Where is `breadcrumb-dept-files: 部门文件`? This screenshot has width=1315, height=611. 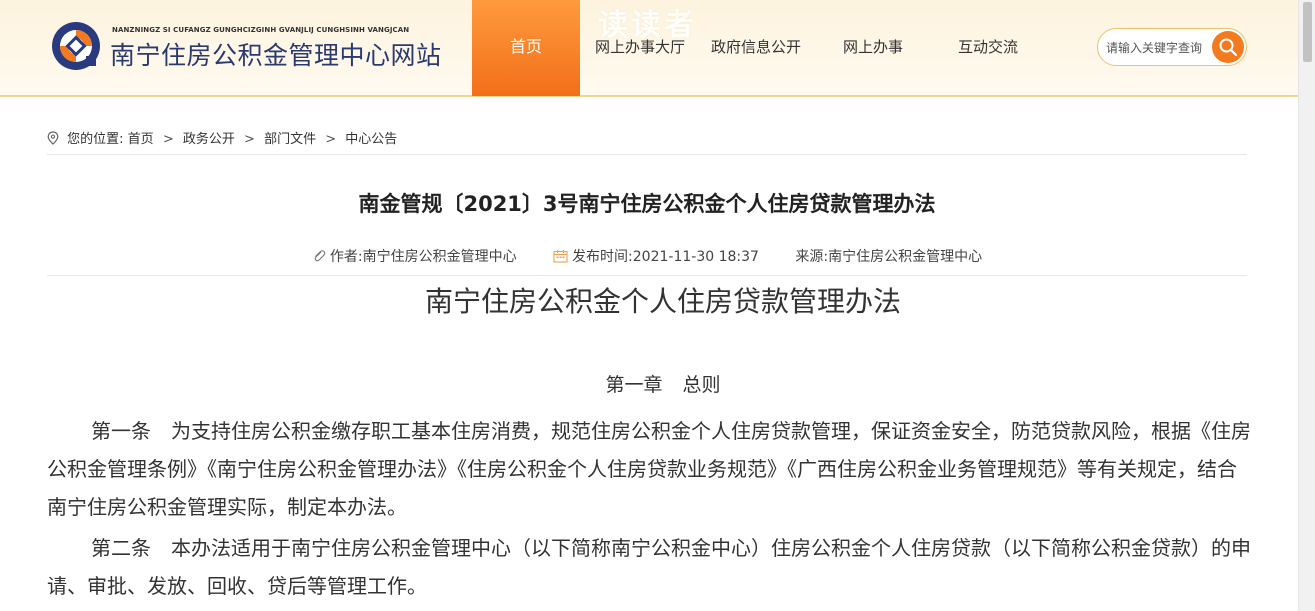 breadcrumb-dept-files: 部门文件 is located at coordinates (290, 139).